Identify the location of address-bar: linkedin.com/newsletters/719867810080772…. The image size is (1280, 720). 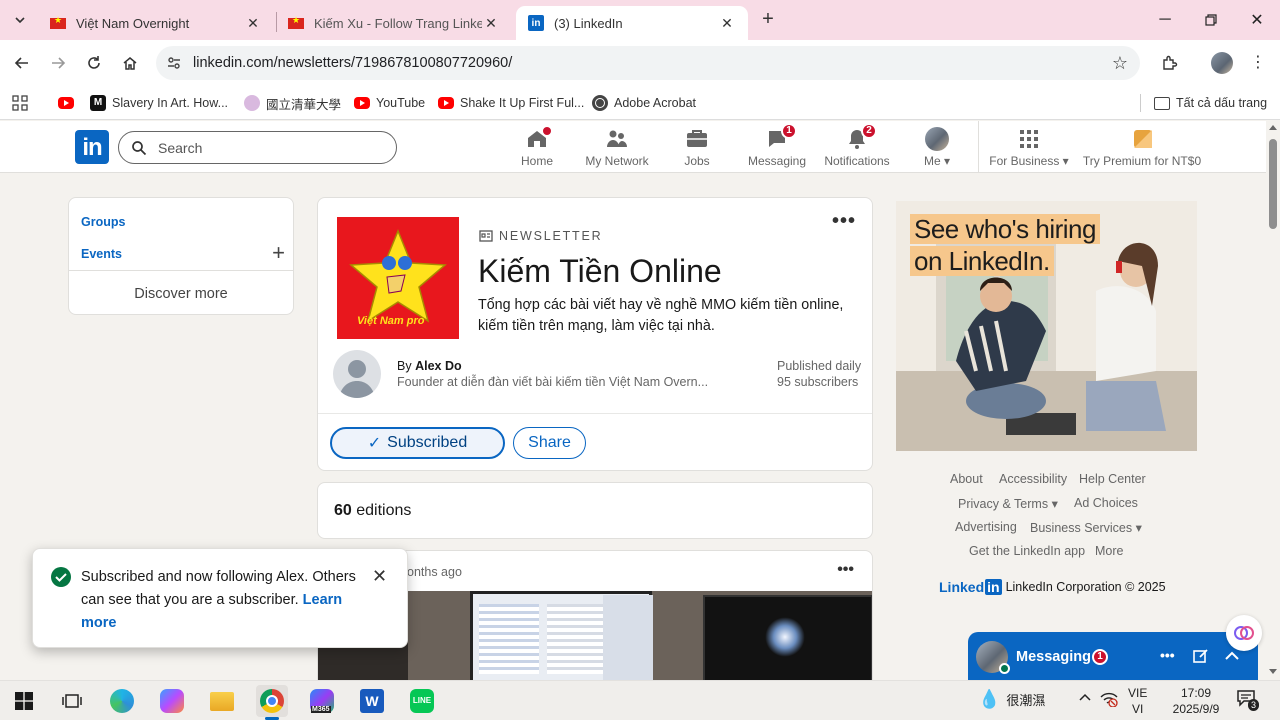
(648, 63).